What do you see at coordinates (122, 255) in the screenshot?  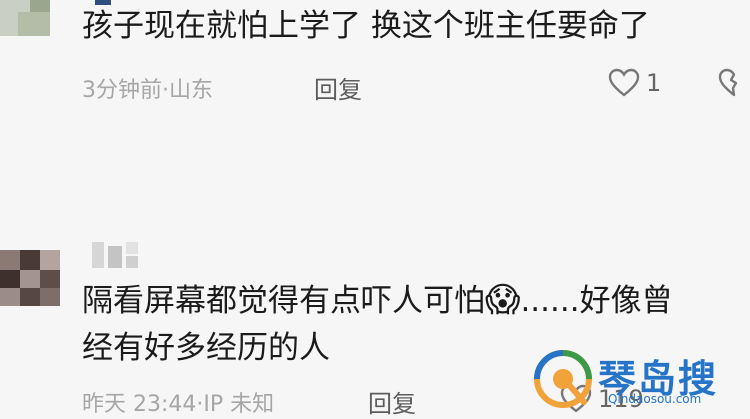 I see `username-mosaic` at bounding box center [122, 255].